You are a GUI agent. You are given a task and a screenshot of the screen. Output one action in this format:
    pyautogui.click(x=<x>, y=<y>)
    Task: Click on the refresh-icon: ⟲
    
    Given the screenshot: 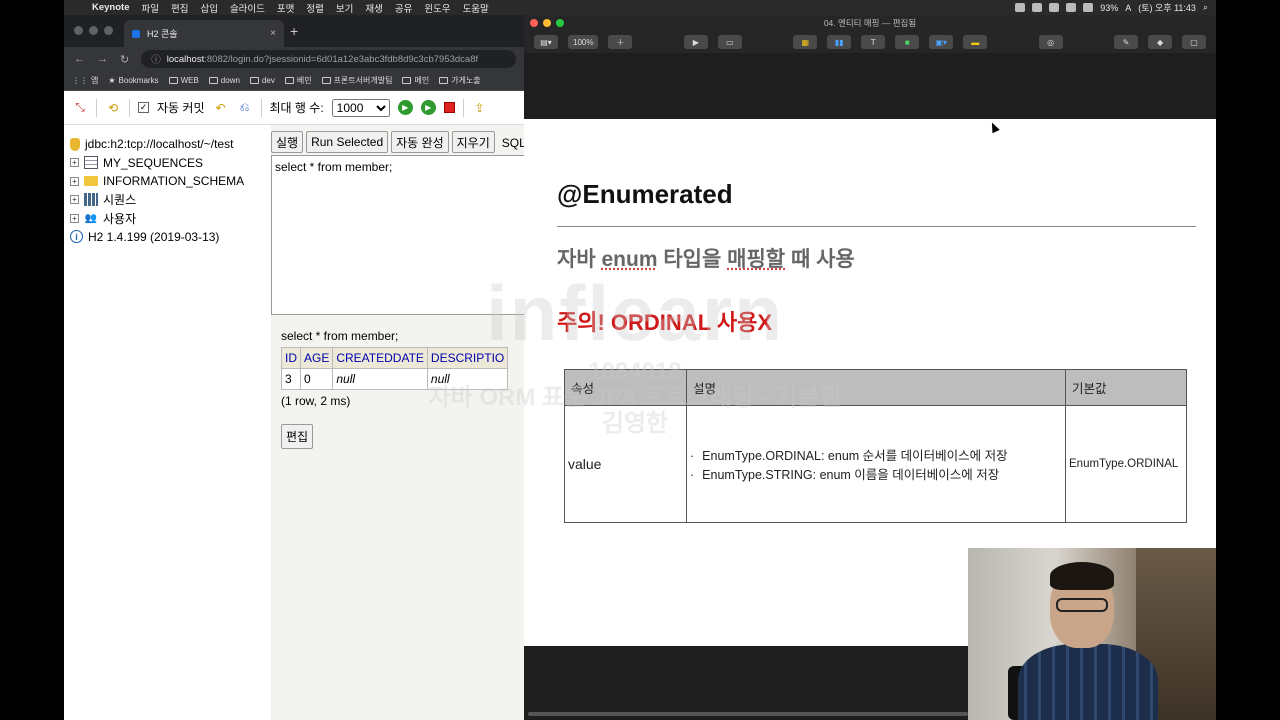 What is the action you would take?
    pyautogui.click(x=113, y=108)
    